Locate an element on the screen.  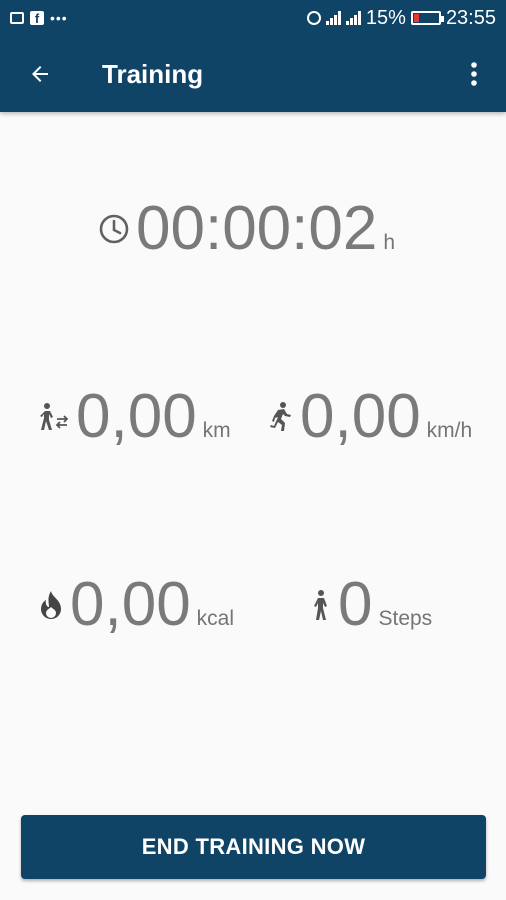
distance-stat: 0,00 km is located at coordinates (134, 417).